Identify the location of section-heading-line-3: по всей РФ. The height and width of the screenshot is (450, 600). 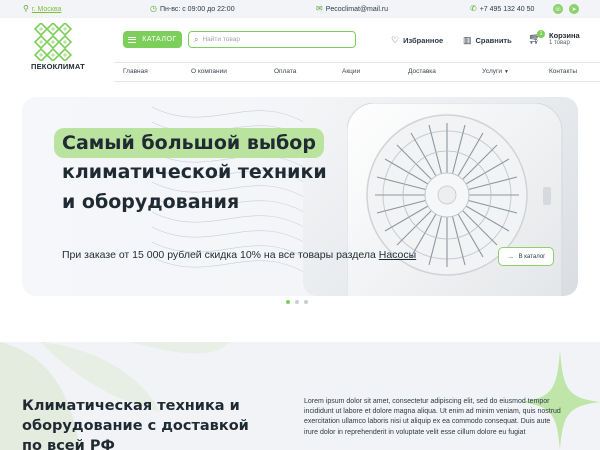
(68, 444).